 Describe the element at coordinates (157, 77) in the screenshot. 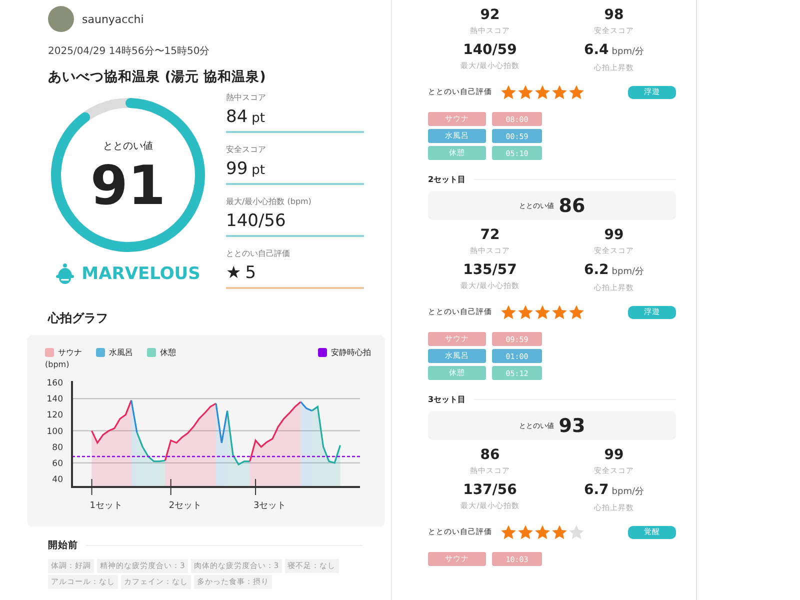

I see `facility-name: あいべつ協和温泉 (湯元 協和温泉)` at that location.